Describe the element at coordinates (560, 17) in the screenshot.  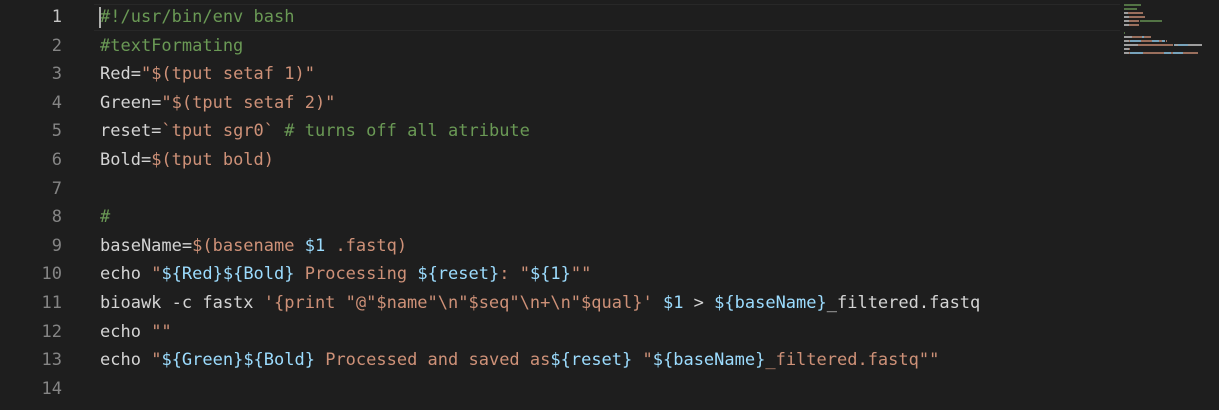
I see `code-line: 1 #!/usr/bin/env bash` at that location.